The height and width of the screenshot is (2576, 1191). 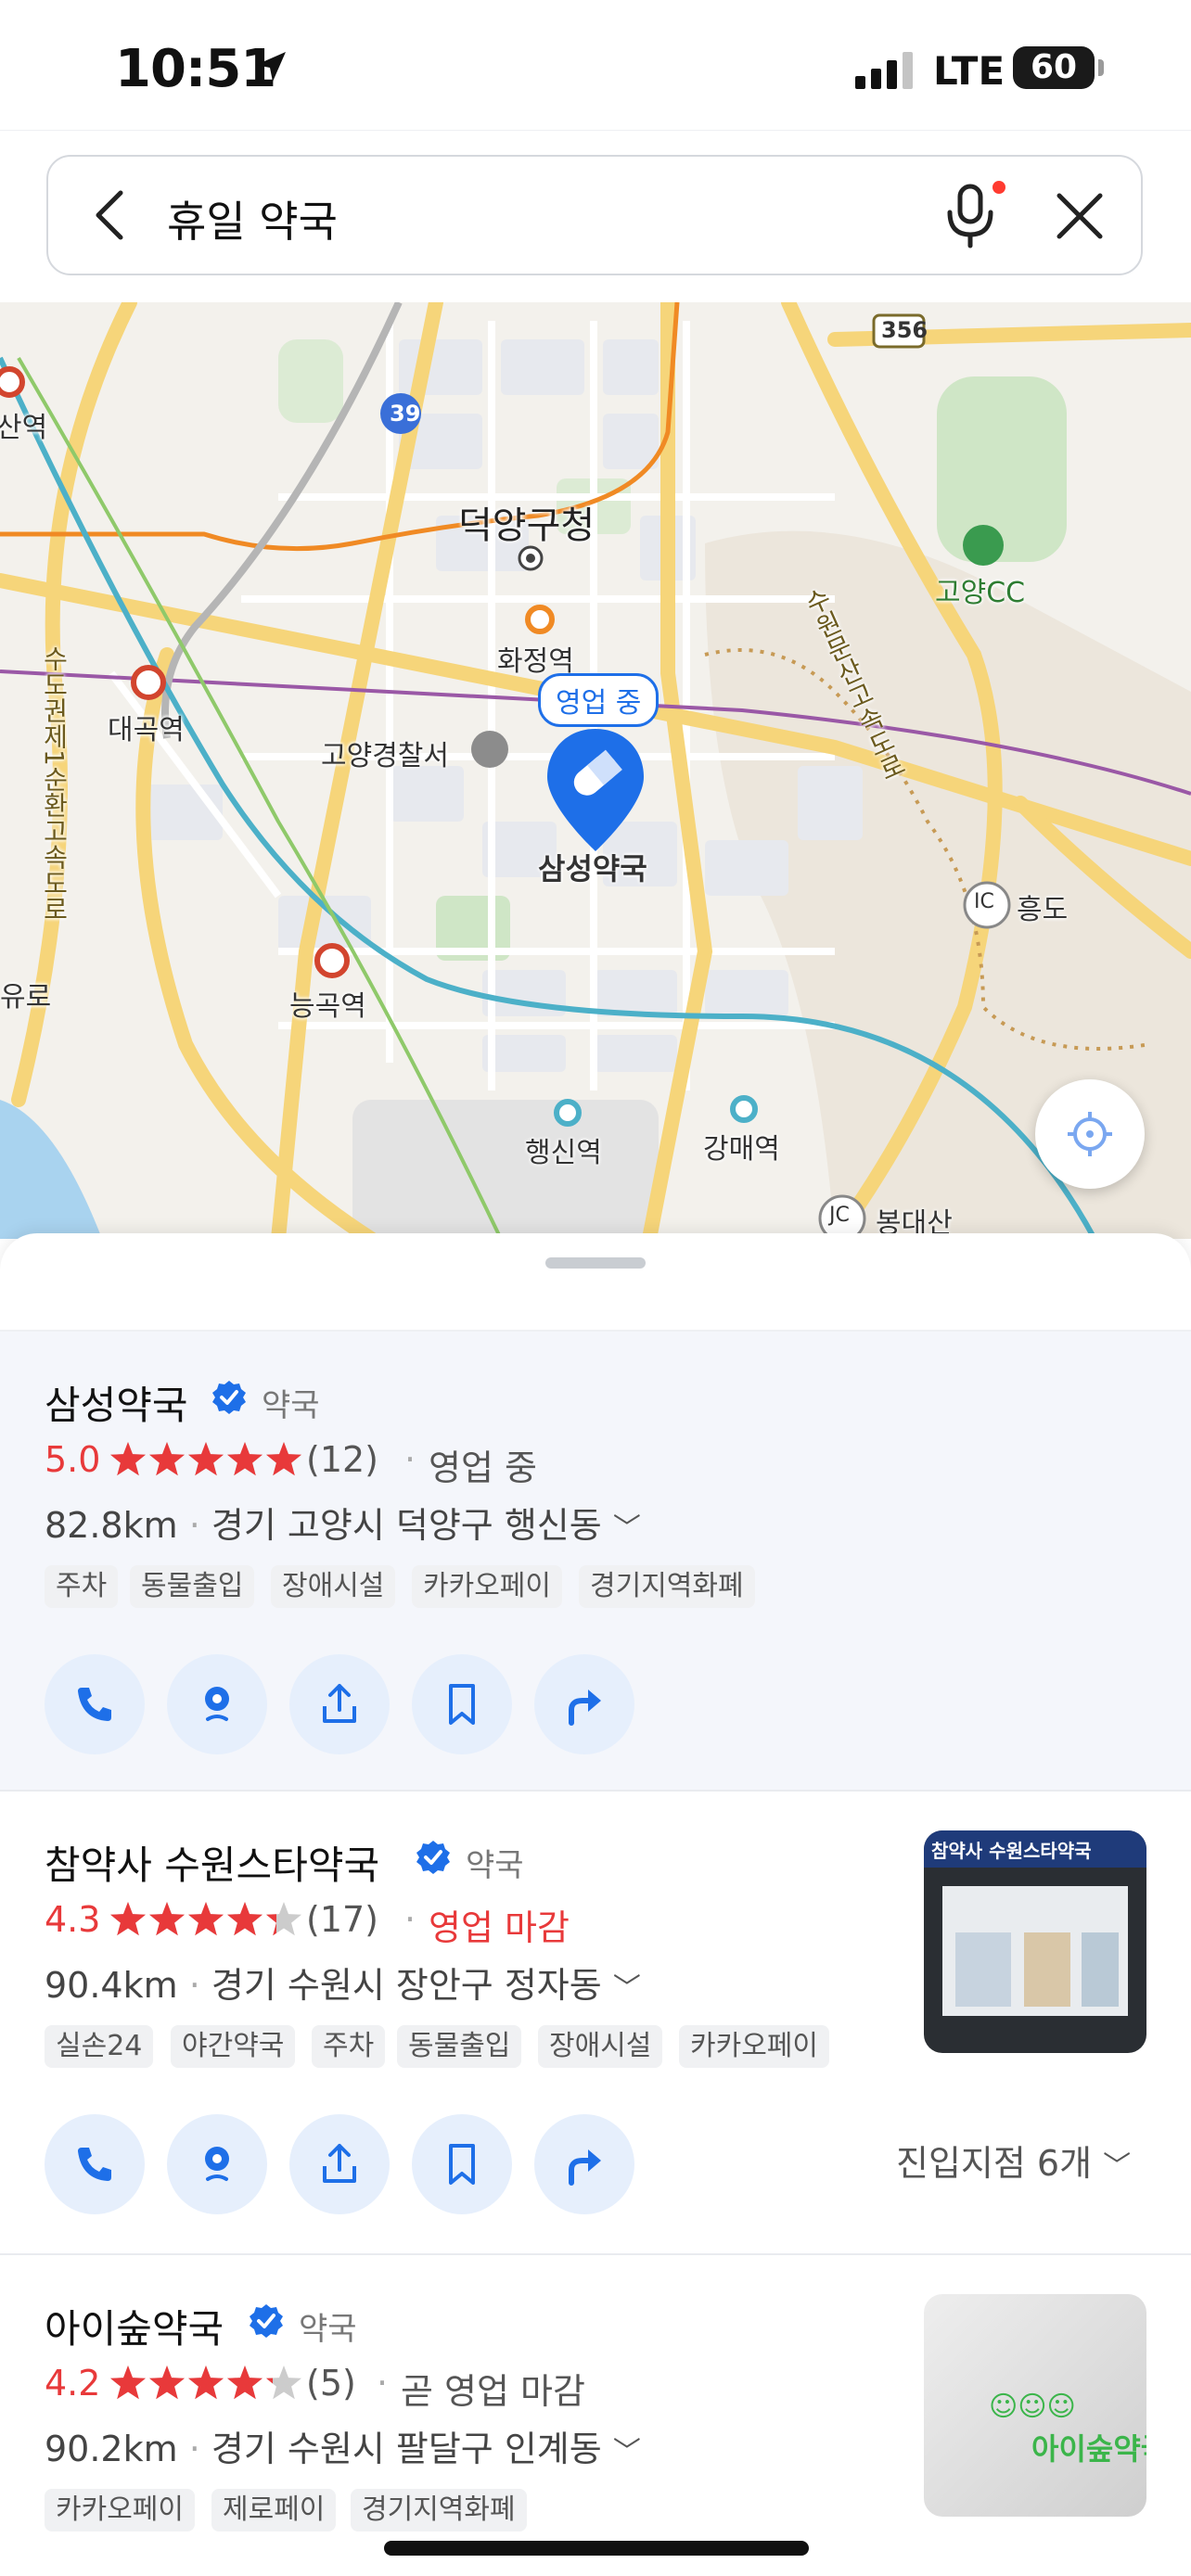 I want to click on map-label-police-station: 고양경찰서, so click(x=385, y=756).